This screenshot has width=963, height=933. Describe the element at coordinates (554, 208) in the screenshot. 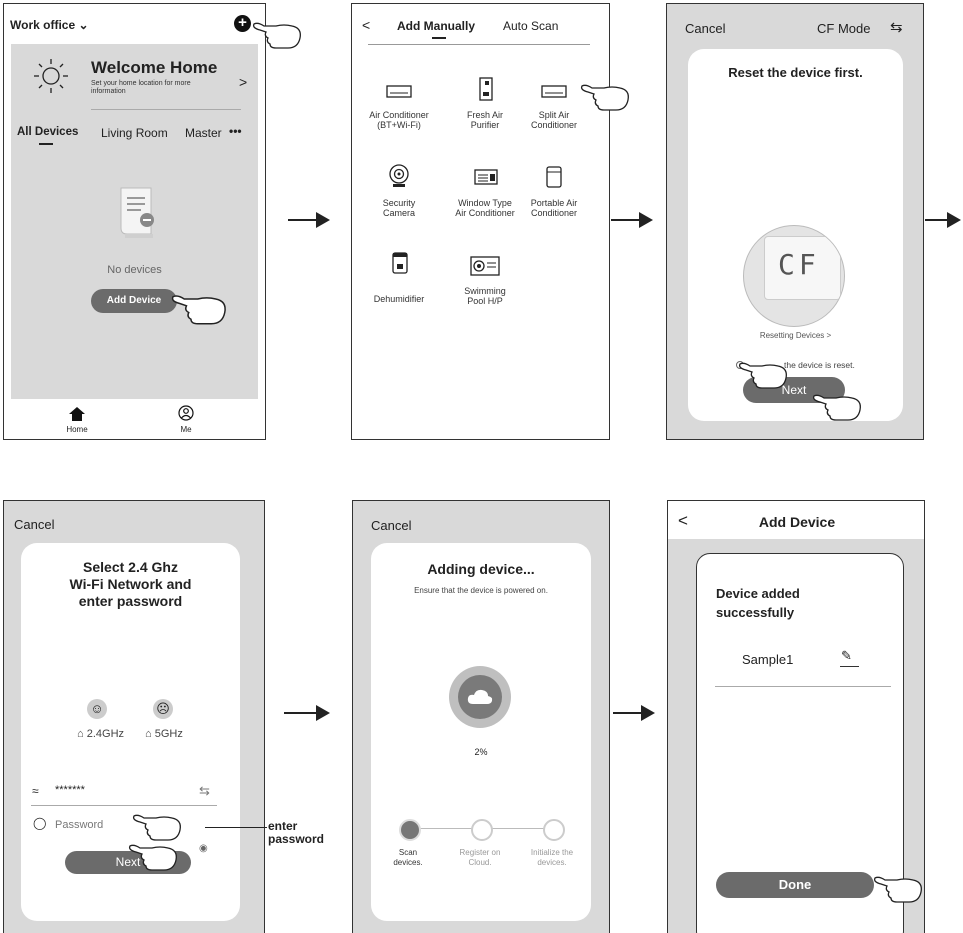

I see `device-label: Portable Air Conditioner` at that location.